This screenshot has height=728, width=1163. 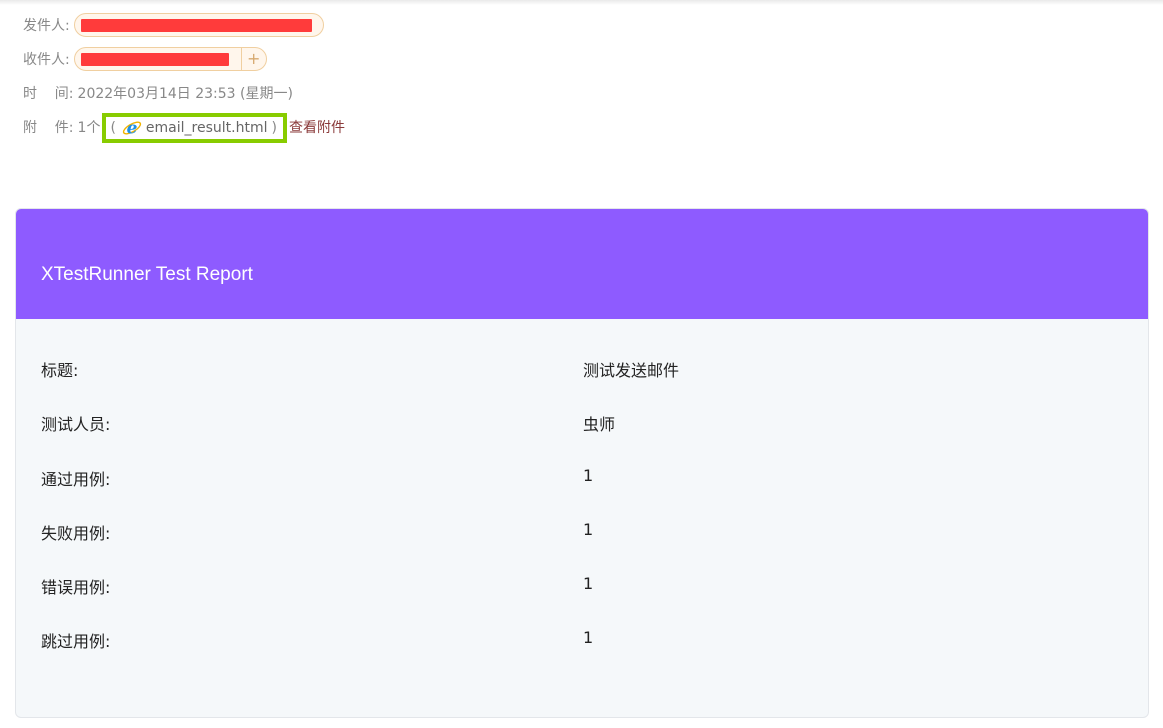 What do you see at coordinates (274, 128) in the screenshot?
I see `attachment-close-paren: )` at bounding box center [274, 128].